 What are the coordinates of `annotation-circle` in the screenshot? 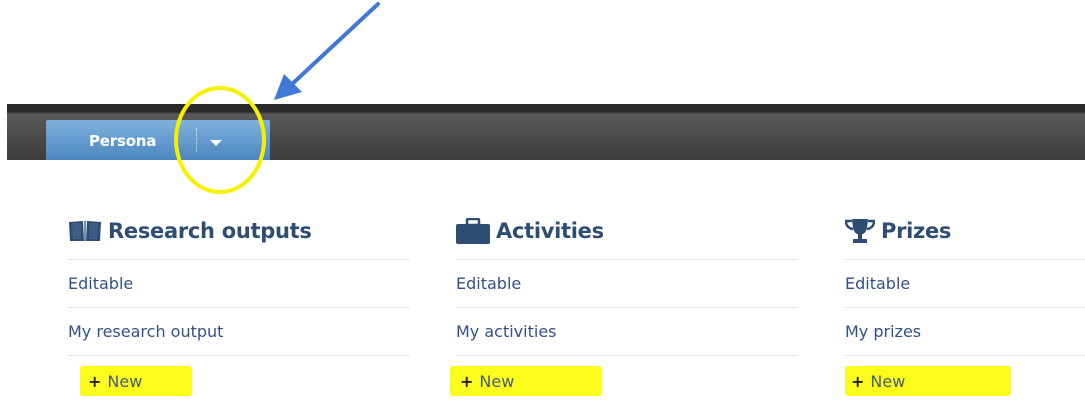 It's located at (220, 140).